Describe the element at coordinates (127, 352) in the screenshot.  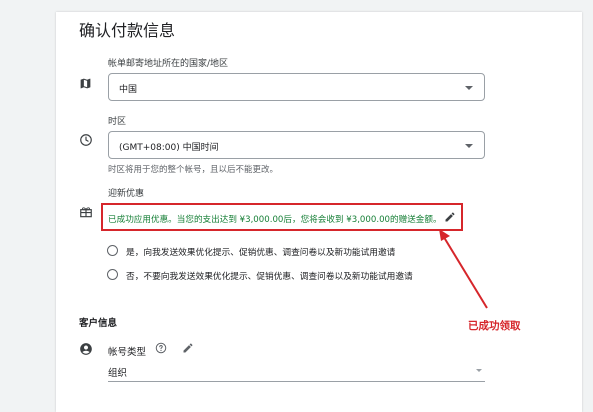
I see `account-type-label: 帐号类型` at that location.